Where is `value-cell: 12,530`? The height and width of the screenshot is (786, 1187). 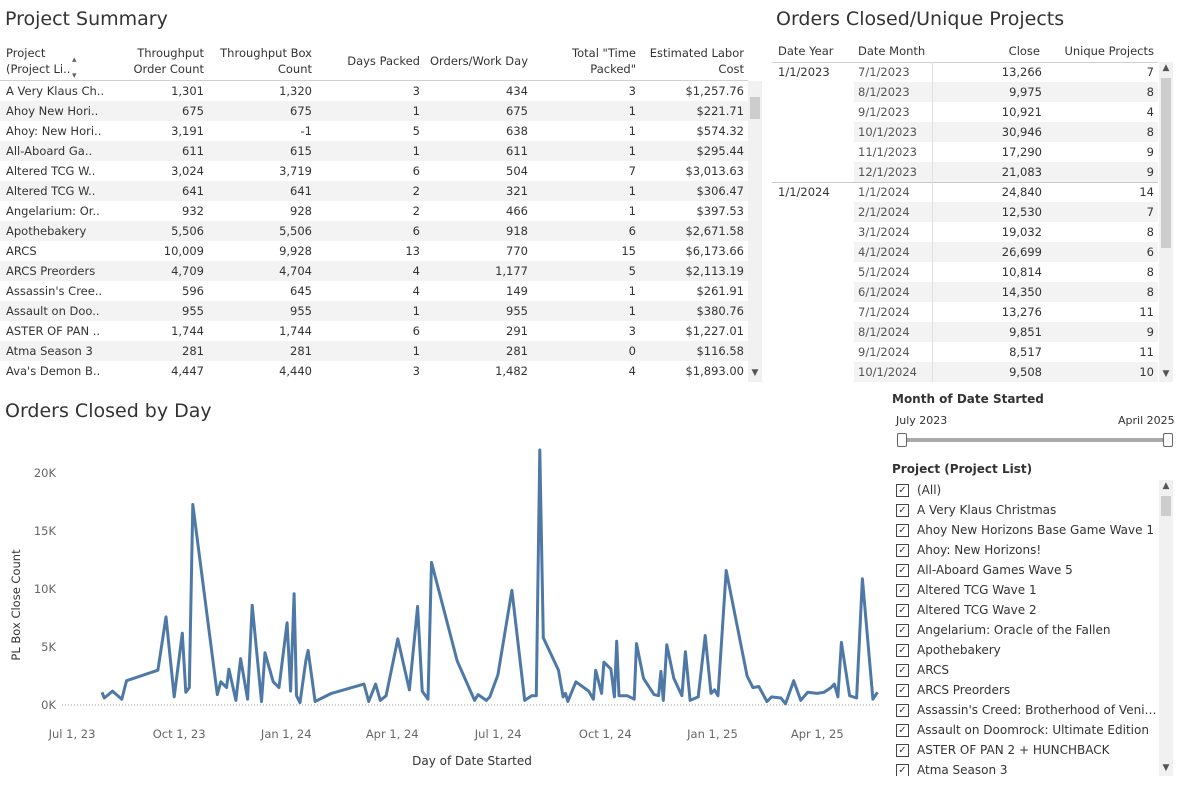
value-cell: 12,530 is located at coordinates (1021, 212).